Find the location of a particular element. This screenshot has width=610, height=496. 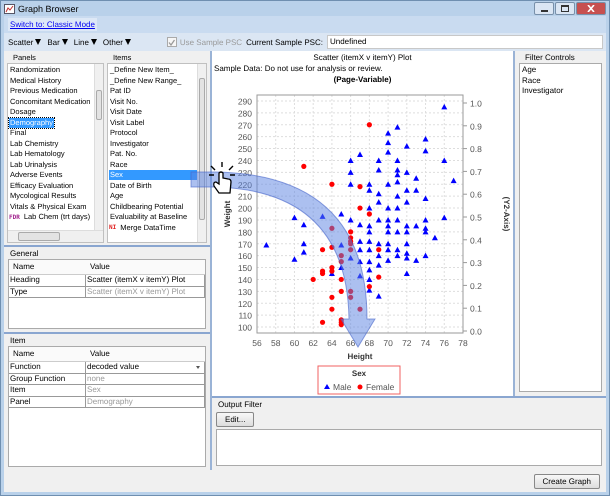

y-tick-label: 190 is located at coordinates (245, 220).